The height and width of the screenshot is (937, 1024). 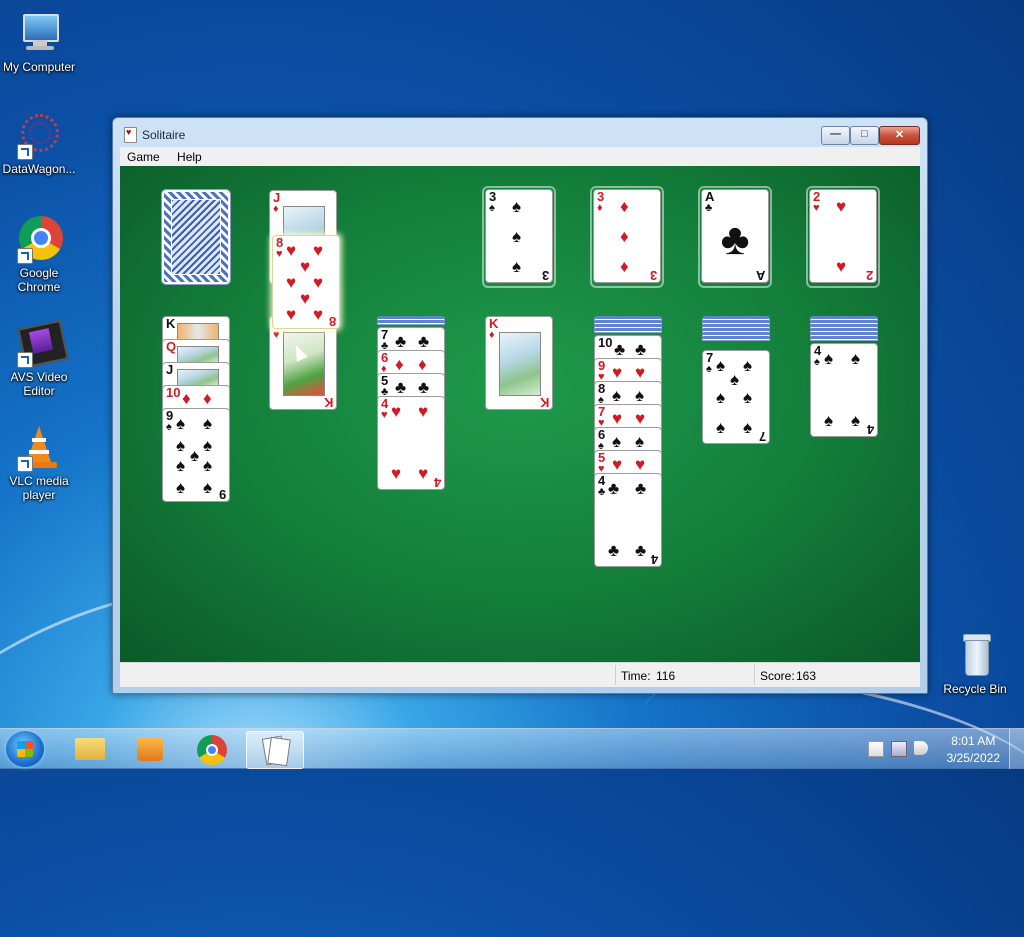 I want to click on foundation-card-2-hearts: 2 ♥ ♥ ♥ 2, so click(x=843, y=236).